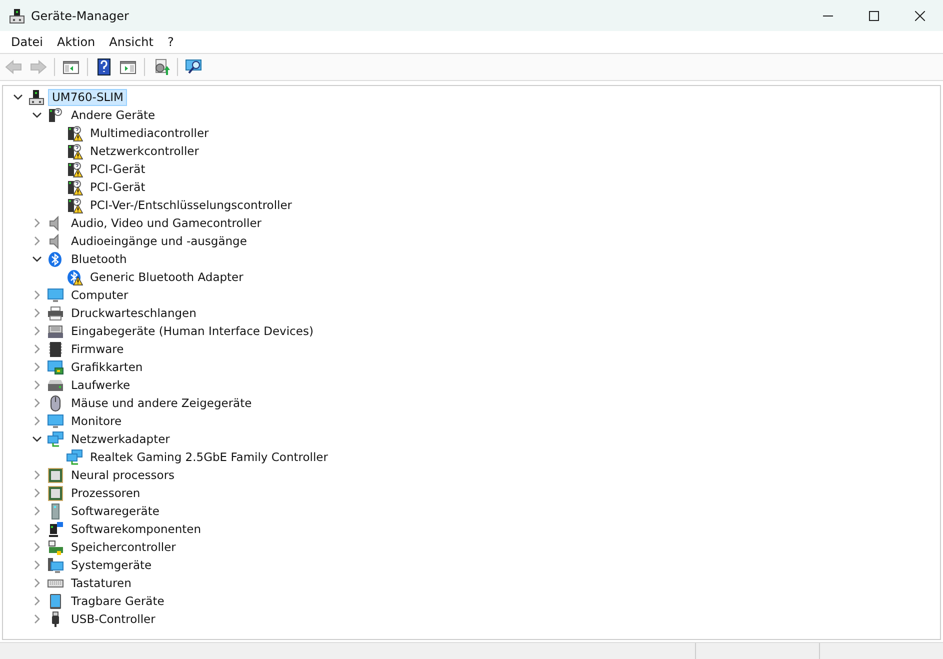  What do you see at coordinates (161, 403) in the screenshot?
I see `device-category: Mäuse und andere Zeigegeräte` at bounding box center [161, 403].